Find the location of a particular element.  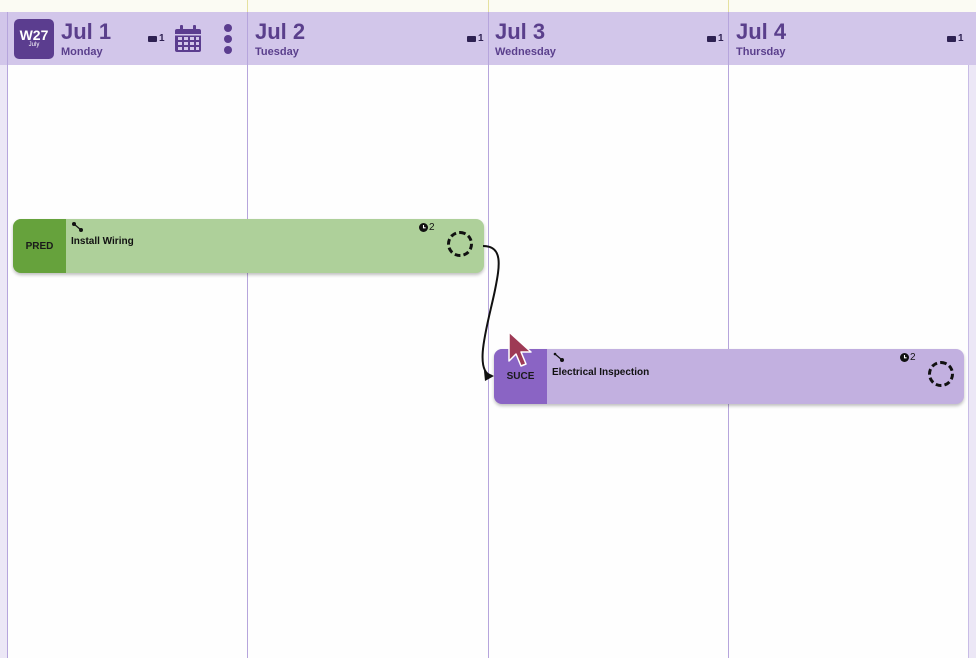

day-weekday-3: Wednesday is located at coordinates (525, 52).